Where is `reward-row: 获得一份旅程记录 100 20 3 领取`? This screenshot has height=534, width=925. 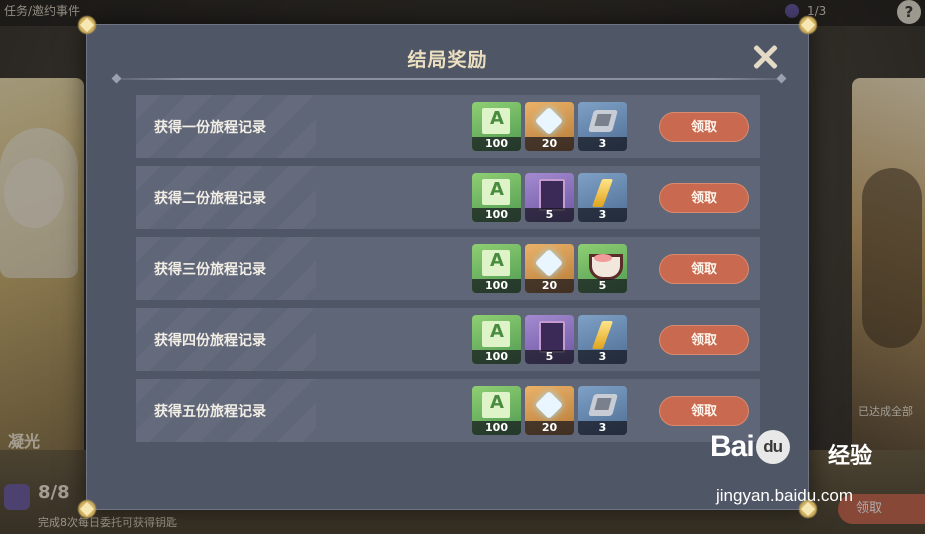
reward-row: 获得一份旅程记录 100 20 3 领取 is located at coordinates (448, 126).